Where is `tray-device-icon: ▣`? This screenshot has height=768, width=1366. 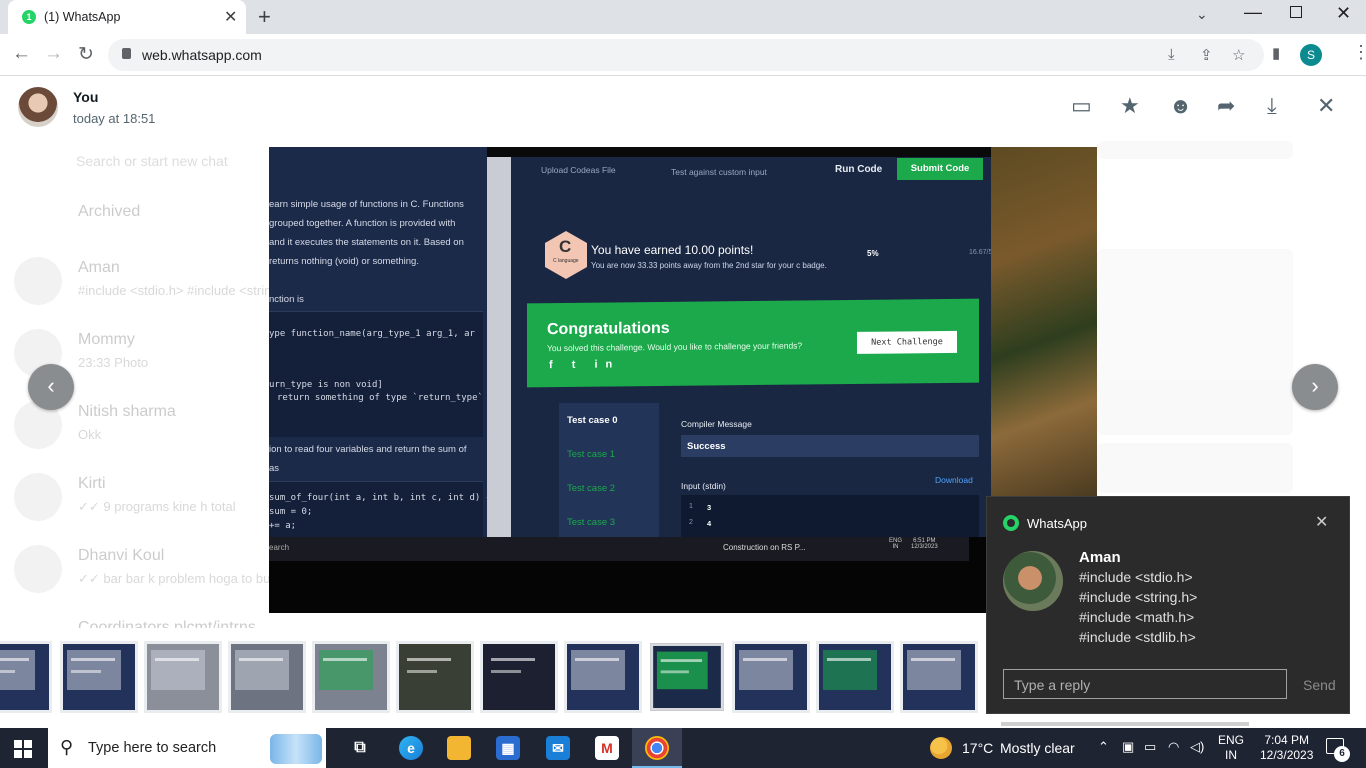 tray-device-icon: ▣ is located at coordinates (1128, 747).